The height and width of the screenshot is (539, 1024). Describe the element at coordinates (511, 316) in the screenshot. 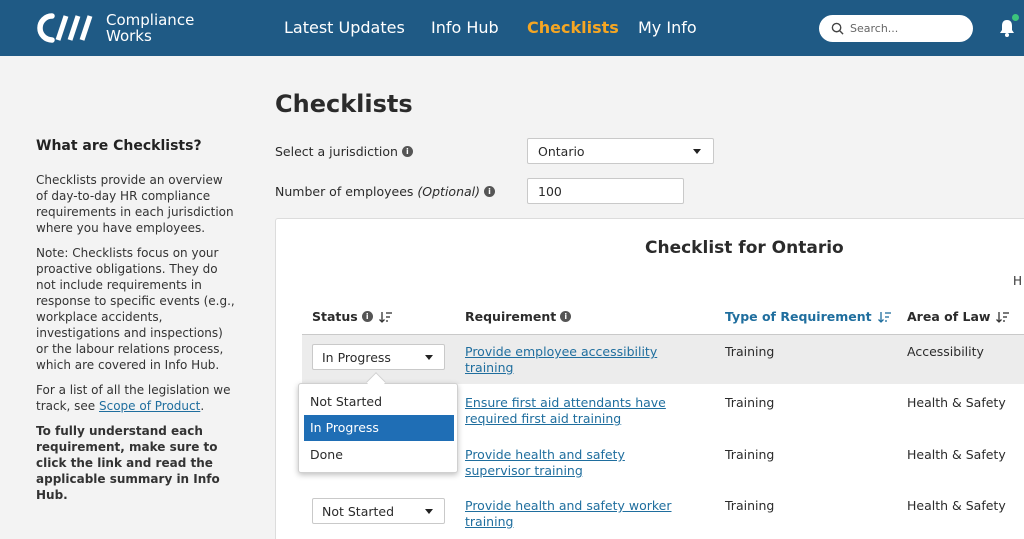

I see `column-header-requirement-label: Requirement` at that location.